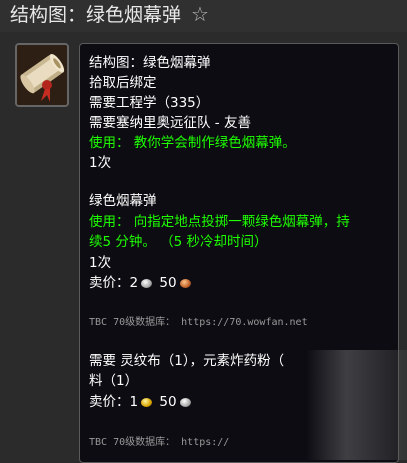 Image resolution: width=407 pixels, height=463 pixels. What do you see at coordinates (205, 442) in the screenshot?
I see `database-link: https://` at bounding box center [205, 442].